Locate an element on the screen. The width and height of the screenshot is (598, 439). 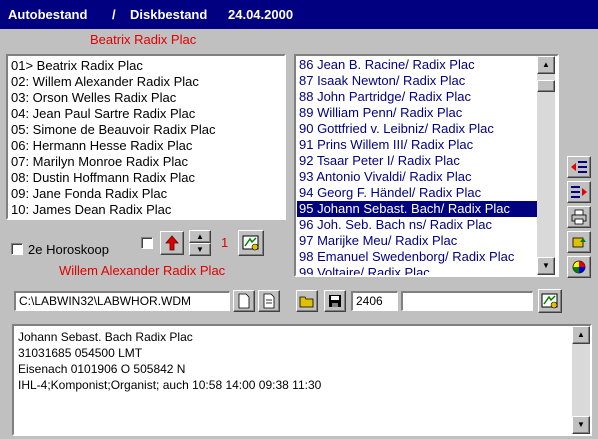
right-list-scrollbar: ▲ ▼ is located at coordinates (546, 165).